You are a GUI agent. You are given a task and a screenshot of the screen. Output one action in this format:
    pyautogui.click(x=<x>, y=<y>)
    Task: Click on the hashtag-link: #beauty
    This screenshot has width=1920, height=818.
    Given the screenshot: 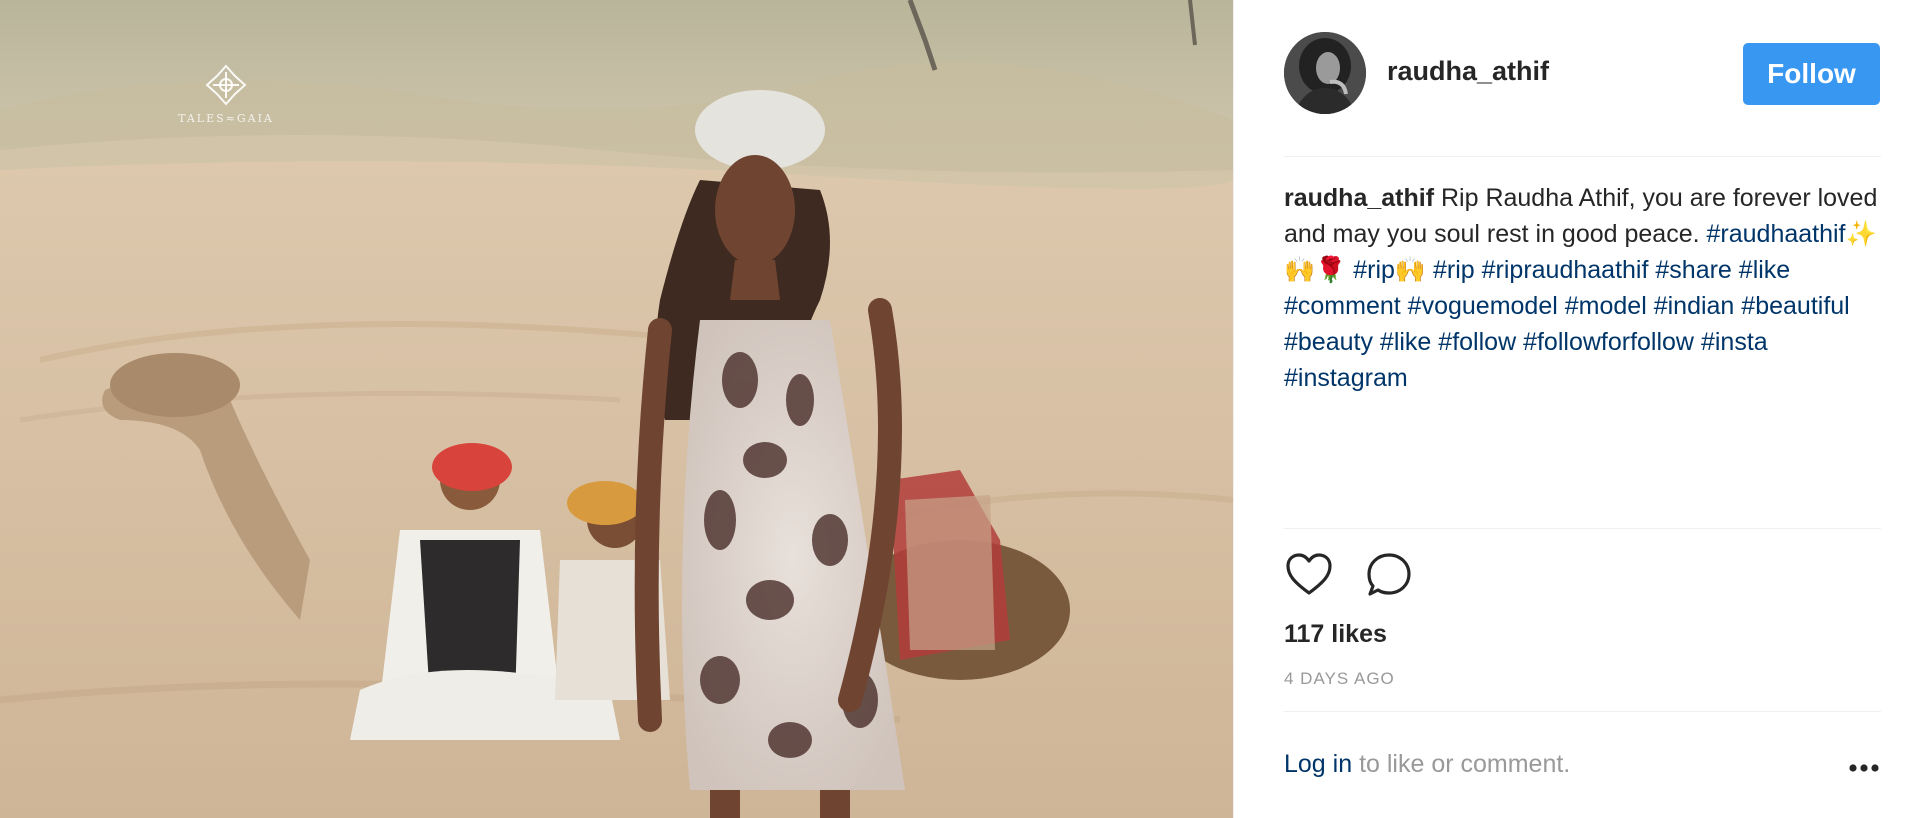 What is the action you would take?
    pyautogui.click(x=1328, y=342)
    